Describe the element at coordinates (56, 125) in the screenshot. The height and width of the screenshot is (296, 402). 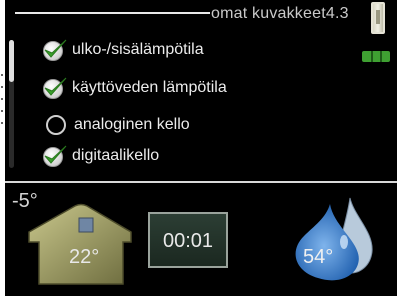
I see `unchecked-icon` at that location.